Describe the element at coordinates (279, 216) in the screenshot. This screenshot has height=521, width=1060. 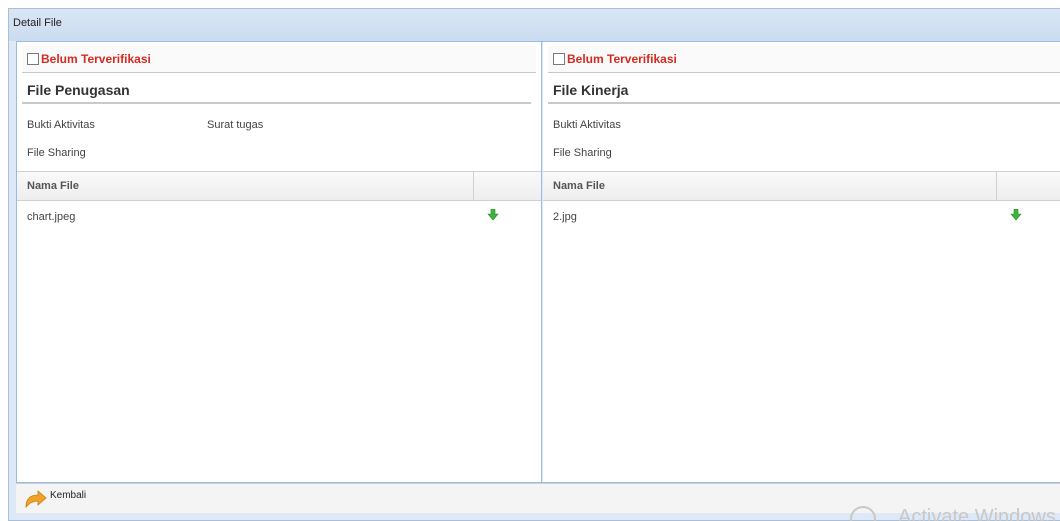
I see `table-row: chart.jpeg` at that location.